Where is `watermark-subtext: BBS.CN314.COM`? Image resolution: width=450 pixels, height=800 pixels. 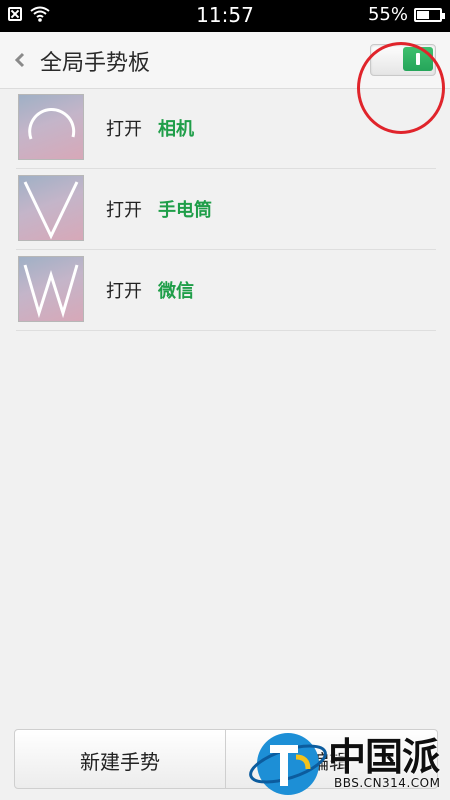 watermark-subtext: BBS.CN314.COM is located at coordinates (387, 783).